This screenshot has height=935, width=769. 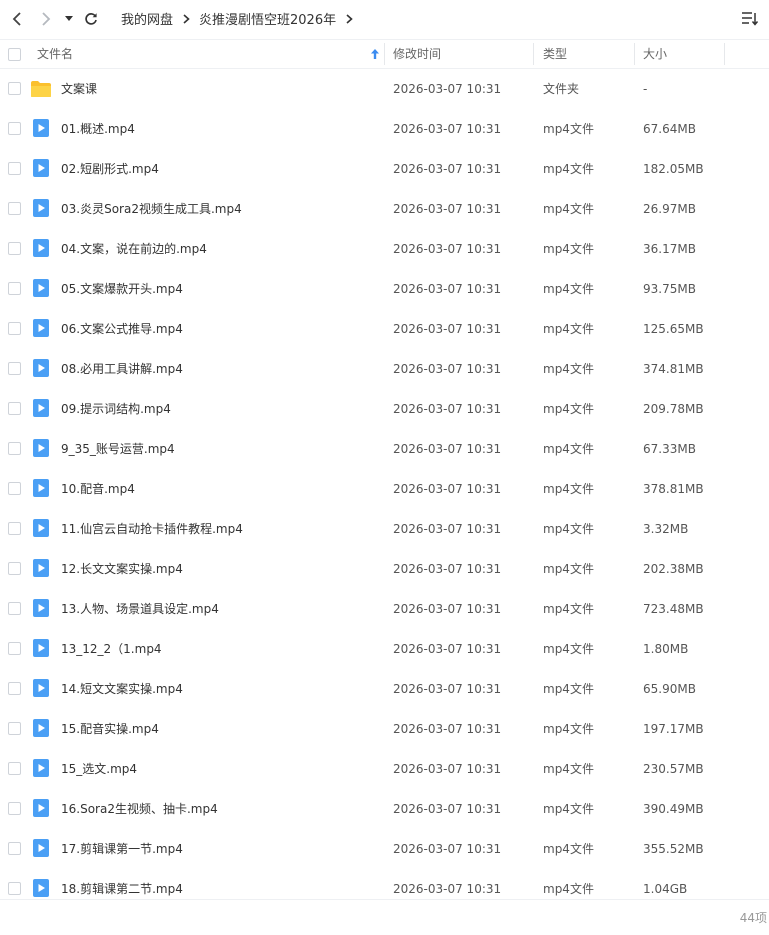 I want to click on file-size: 1.80MB, so click(x=666, y=649).